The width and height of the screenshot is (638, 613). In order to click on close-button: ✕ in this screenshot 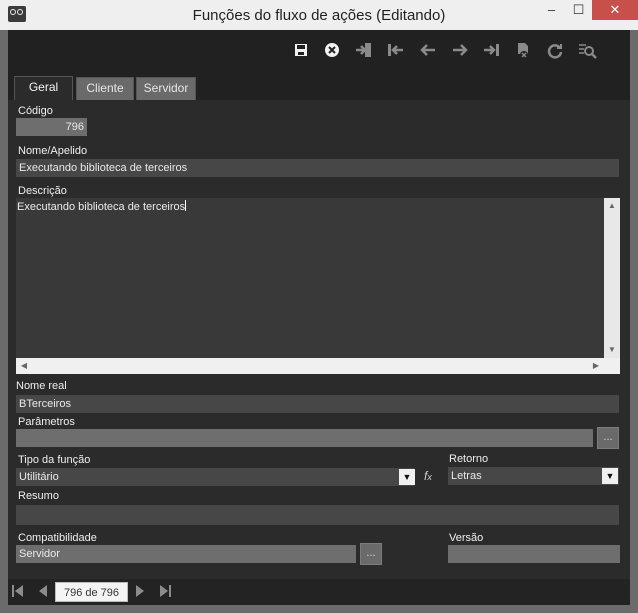, I will do `click(615, 10)`.